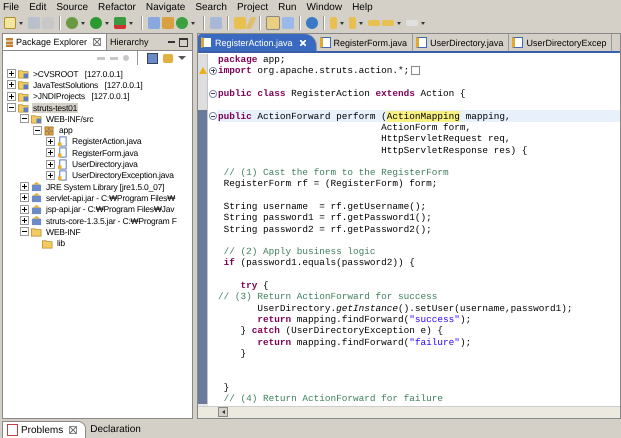 The height and width of the screenshot is (438, 621). What do you see at coordinates (327, 218) in the screenshot?
I see `code-line: String password1 = rf.getPassword1();` at bounding box center [327, 218].